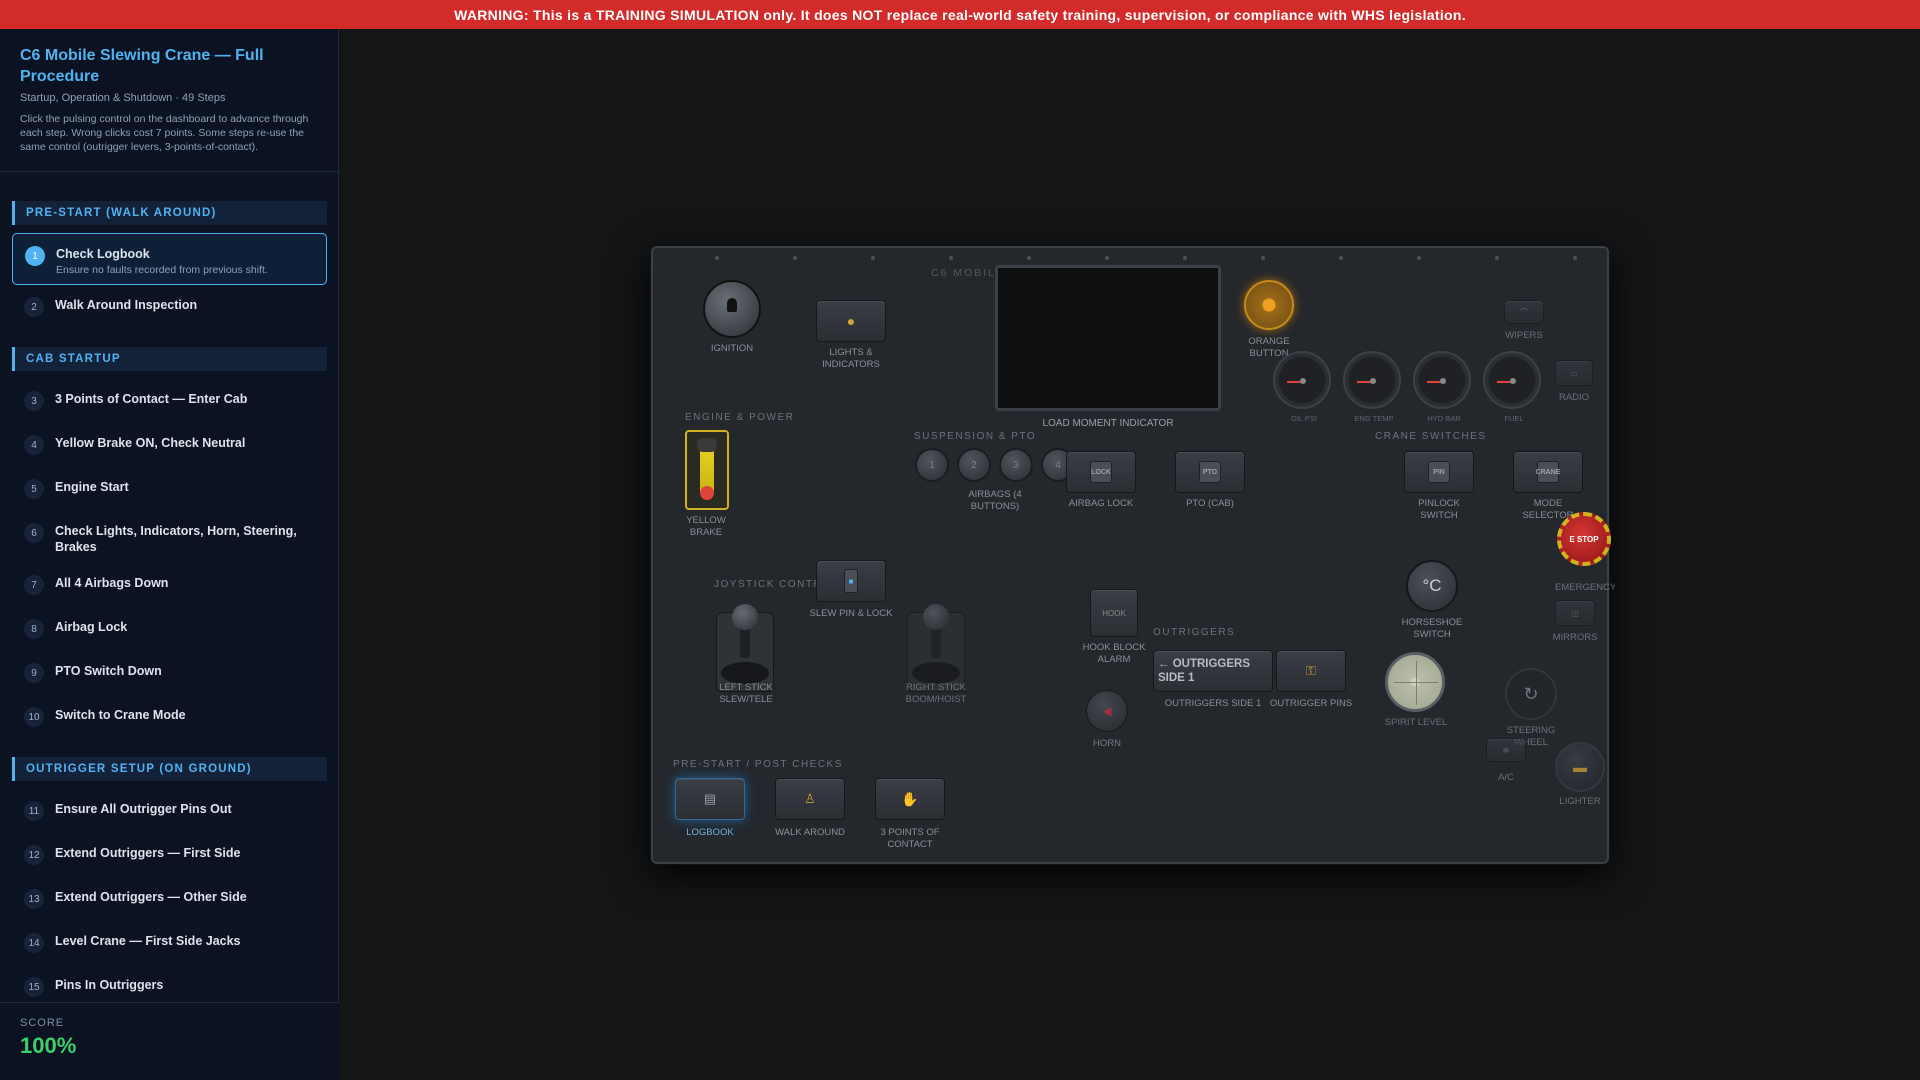 This screenshot has height=1080, width=1920. What do you see at coordinates (123, 98) in the screenshot?
I see `procedure-subtitle: Startup, Operation & Shutdown · 49 Steps` at bounding box center [123, 98].